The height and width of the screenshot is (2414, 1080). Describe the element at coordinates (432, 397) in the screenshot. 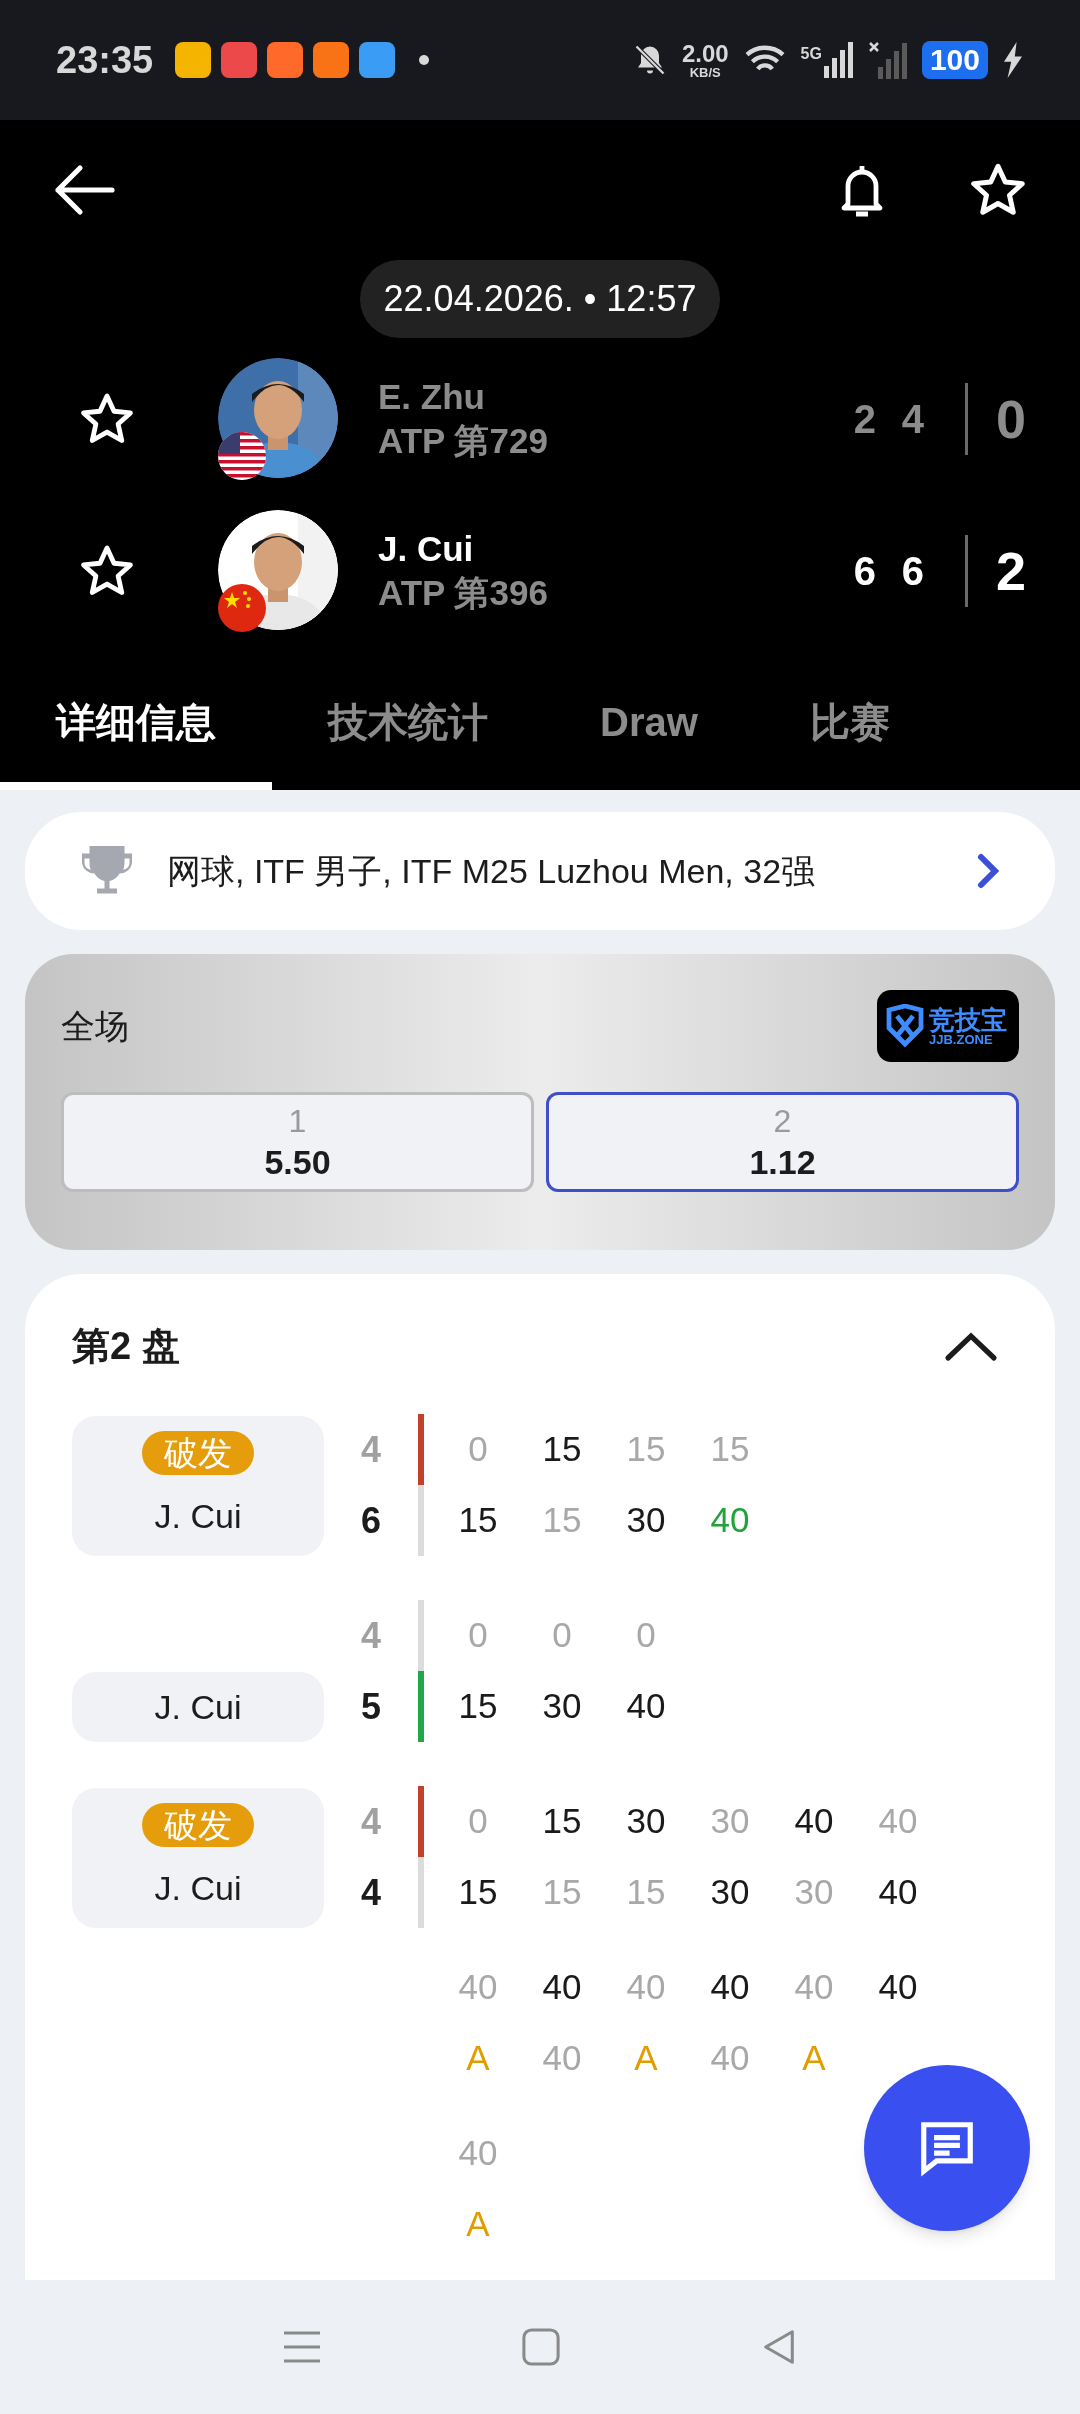

I see `player-name: E. Zhu` at that location.